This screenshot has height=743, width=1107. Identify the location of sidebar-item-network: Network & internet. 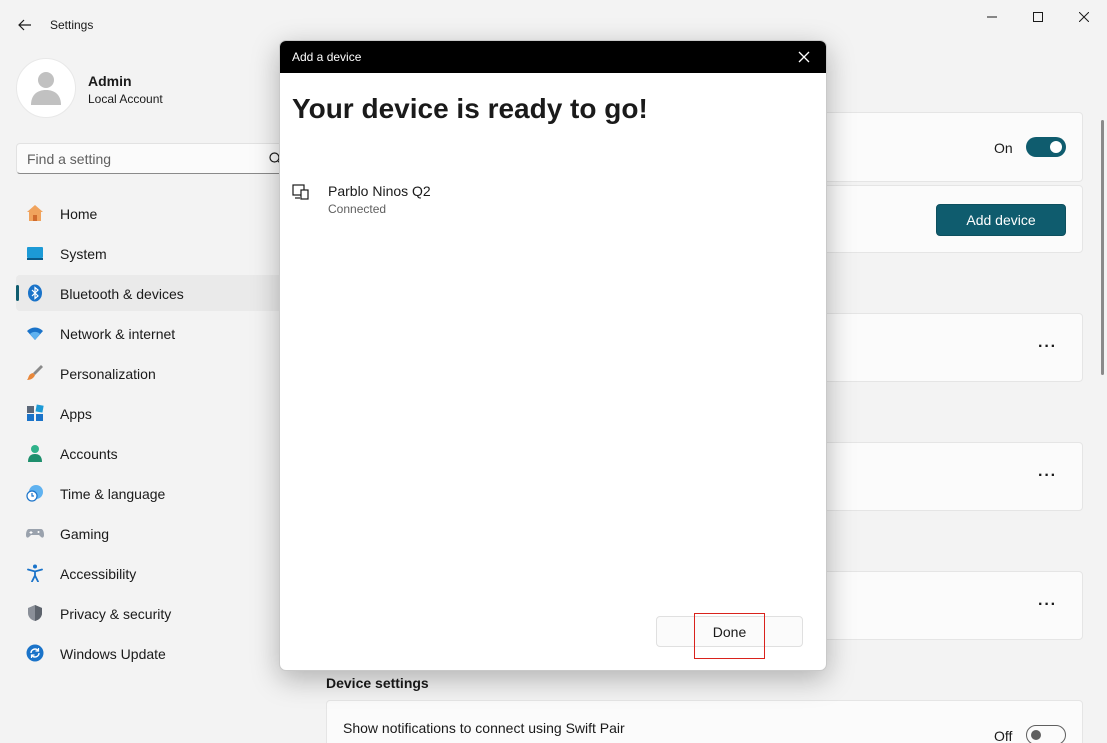
(151, 333).